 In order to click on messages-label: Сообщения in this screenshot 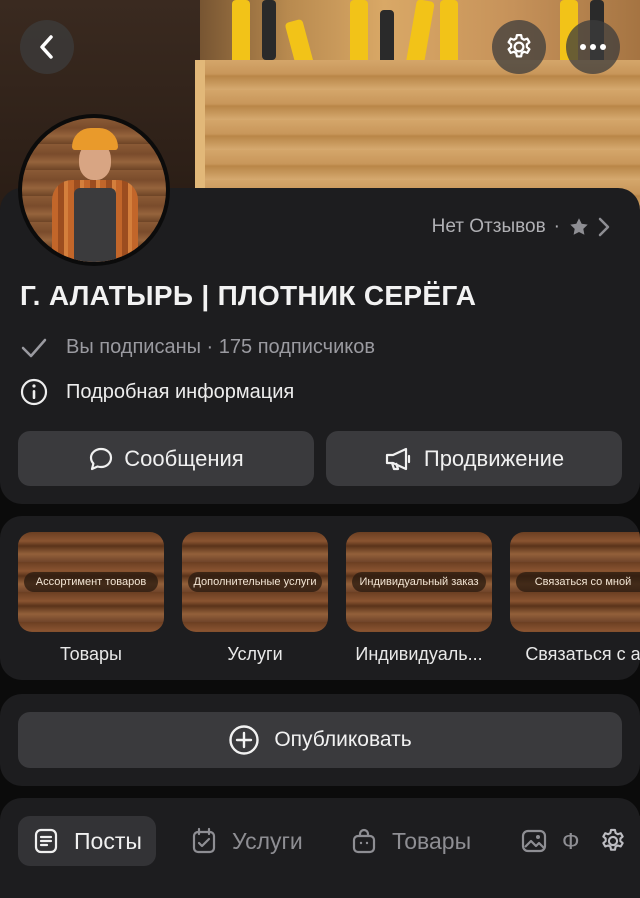, I will do `click(184, 458)`.